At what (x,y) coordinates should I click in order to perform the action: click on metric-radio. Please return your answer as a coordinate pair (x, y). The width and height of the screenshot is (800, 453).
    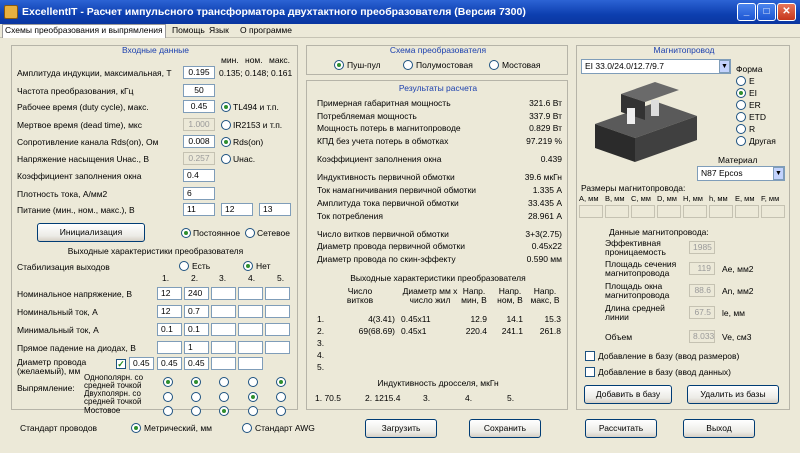
    Looking at the image, I should click on (136, 428).